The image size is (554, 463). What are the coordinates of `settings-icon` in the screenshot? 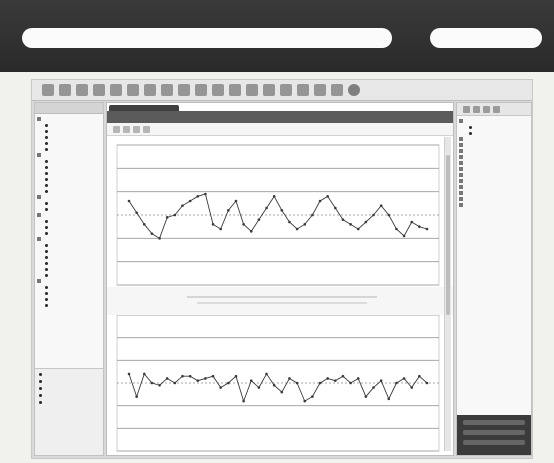 It's located at (496, 109).